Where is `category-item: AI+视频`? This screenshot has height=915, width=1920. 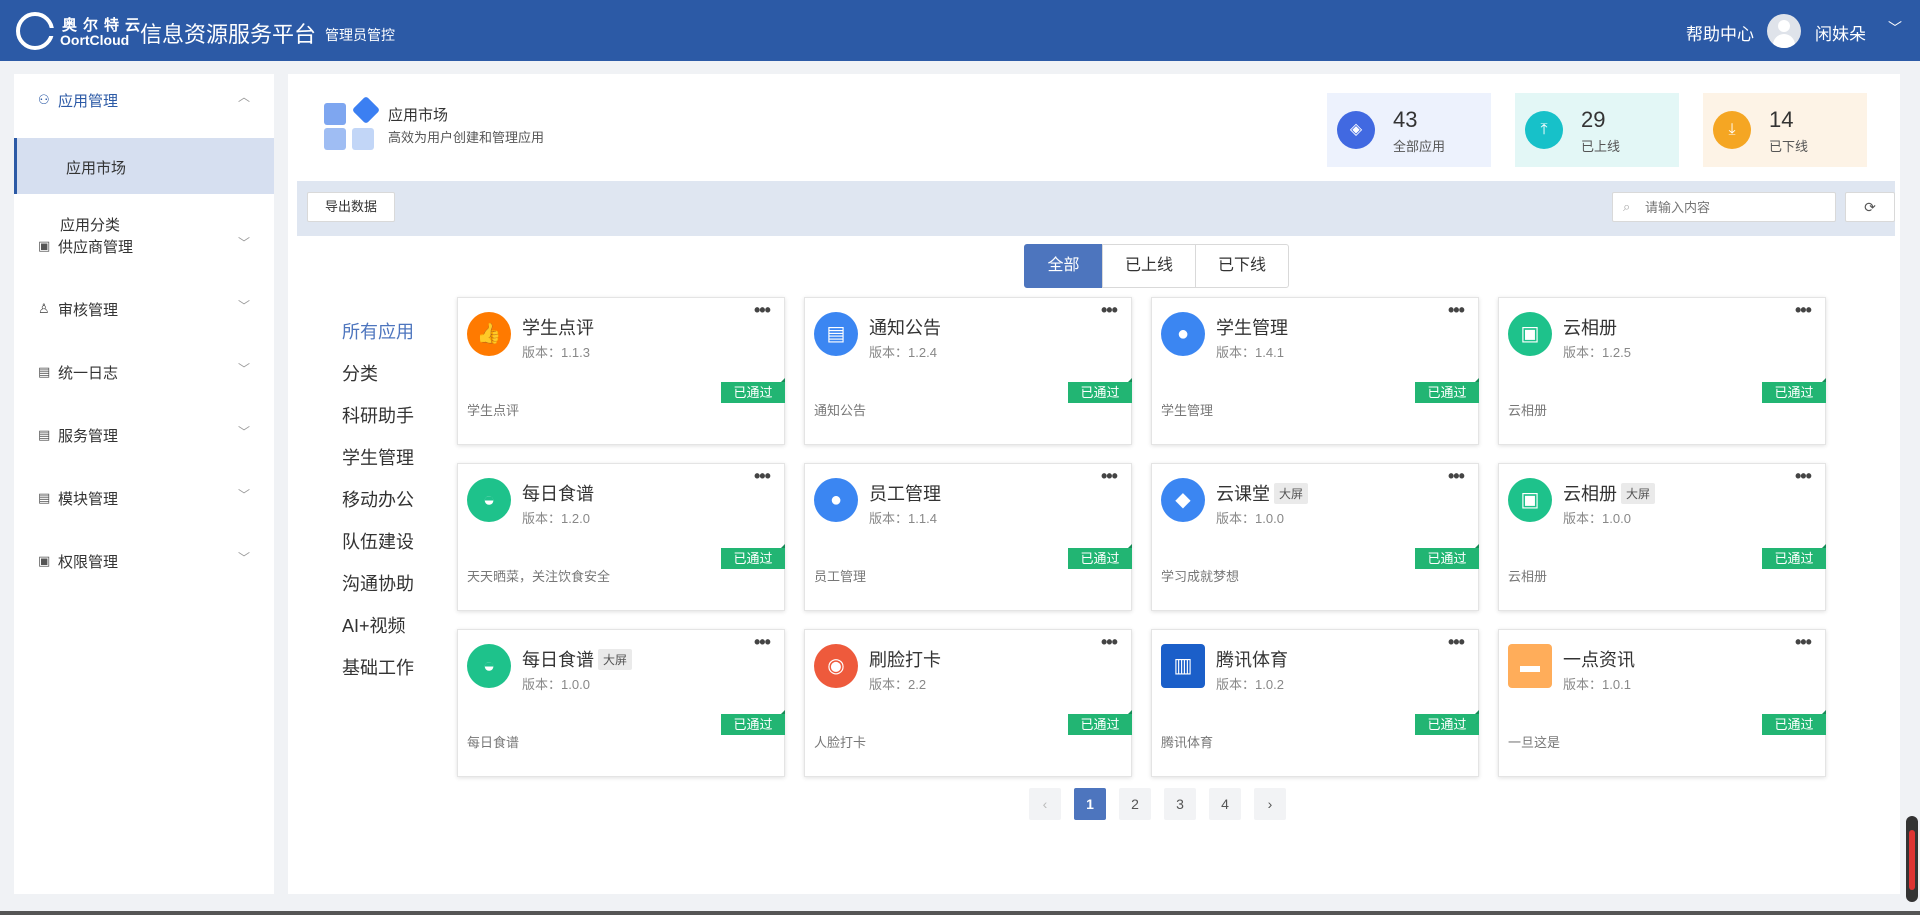
category-item: AI+视频 is located at coordinates (374, 625).